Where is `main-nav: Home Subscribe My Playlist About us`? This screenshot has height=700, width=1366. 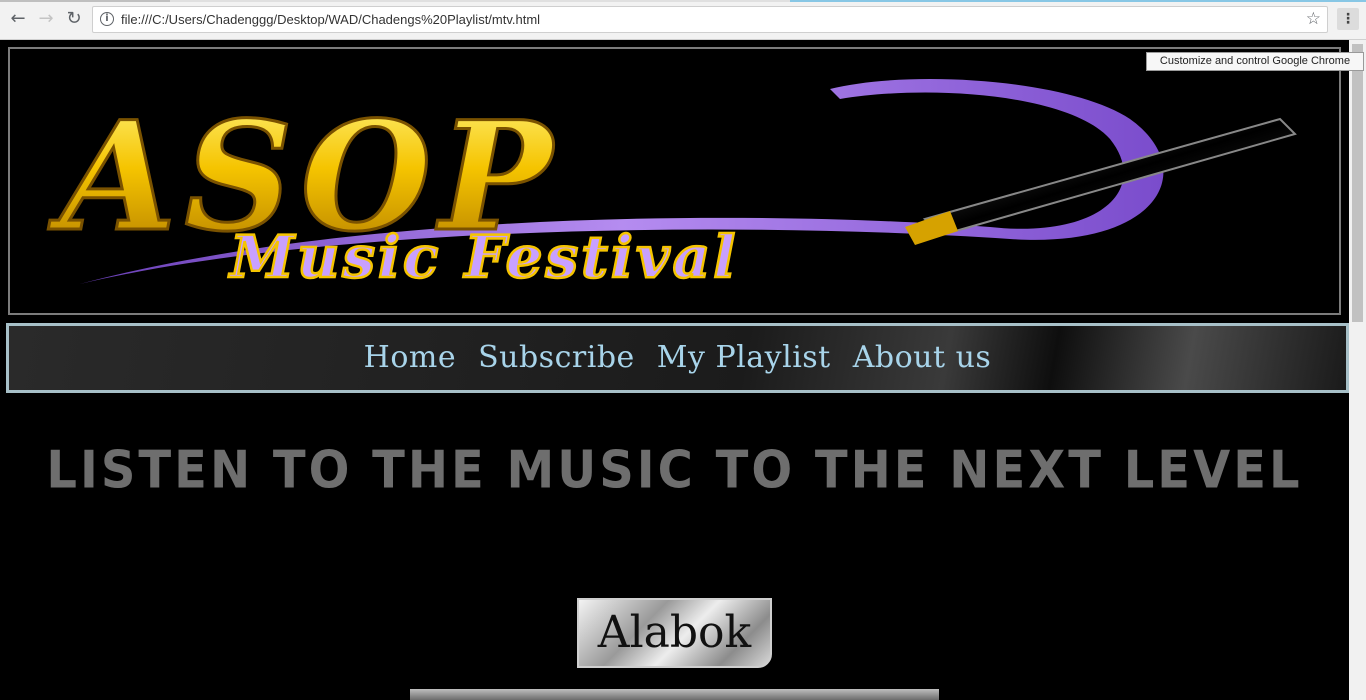
main-nav: Home Subscribe My Playlist About us is located at coordinates (677, 358).